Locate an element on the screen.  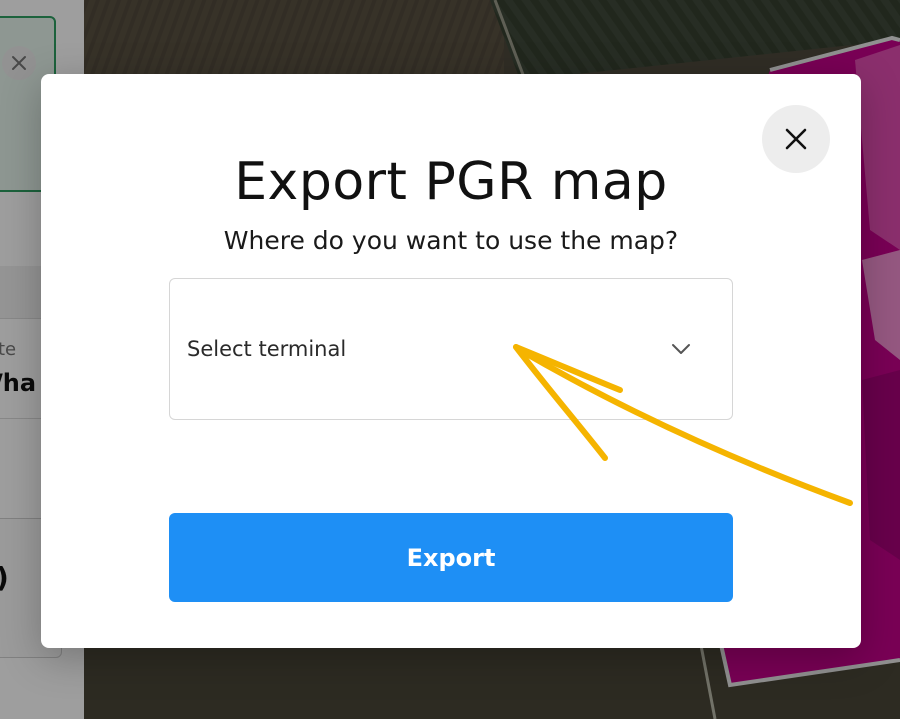
close-icon is located at coordinates (796, 139).